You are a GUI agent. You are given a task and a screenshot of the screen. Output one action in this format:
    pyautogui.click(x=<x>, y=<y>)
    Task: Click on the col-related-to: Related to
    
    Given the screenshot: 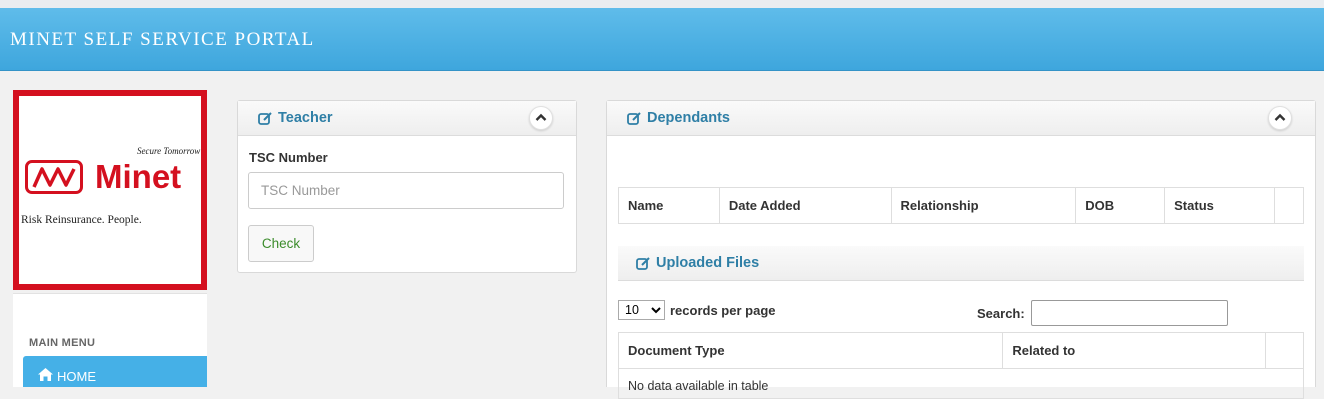 What is the action you would take?
    pyautogui.click(x=1134, y=350)
    